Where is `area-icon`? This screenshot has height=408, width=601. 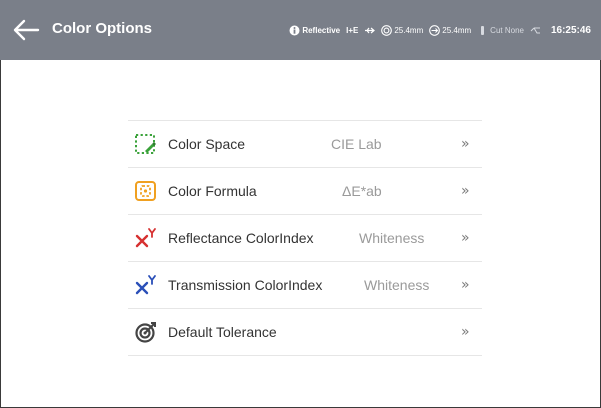
area-icon is located at coordinates (435, 30).